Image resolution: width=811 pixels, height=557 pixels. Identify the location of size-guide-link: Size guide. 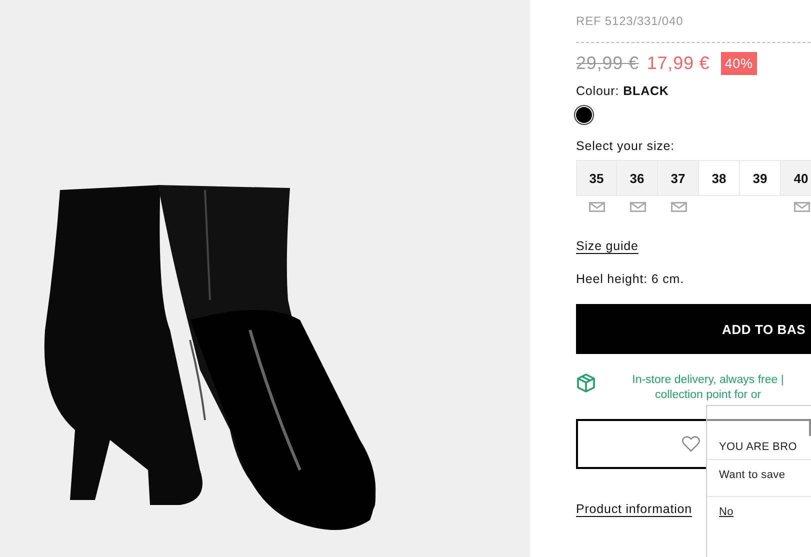
(607, 246).